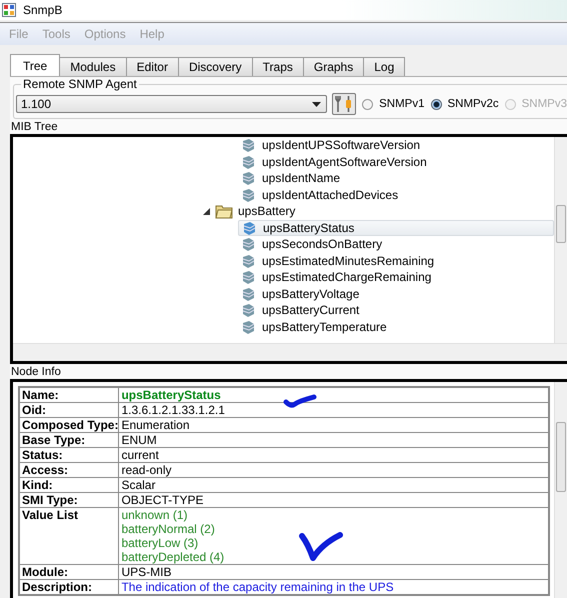 The height and width of the screenshot is (598, 567). I want to click on version-radio: SNMPv1, so click(393, 104).